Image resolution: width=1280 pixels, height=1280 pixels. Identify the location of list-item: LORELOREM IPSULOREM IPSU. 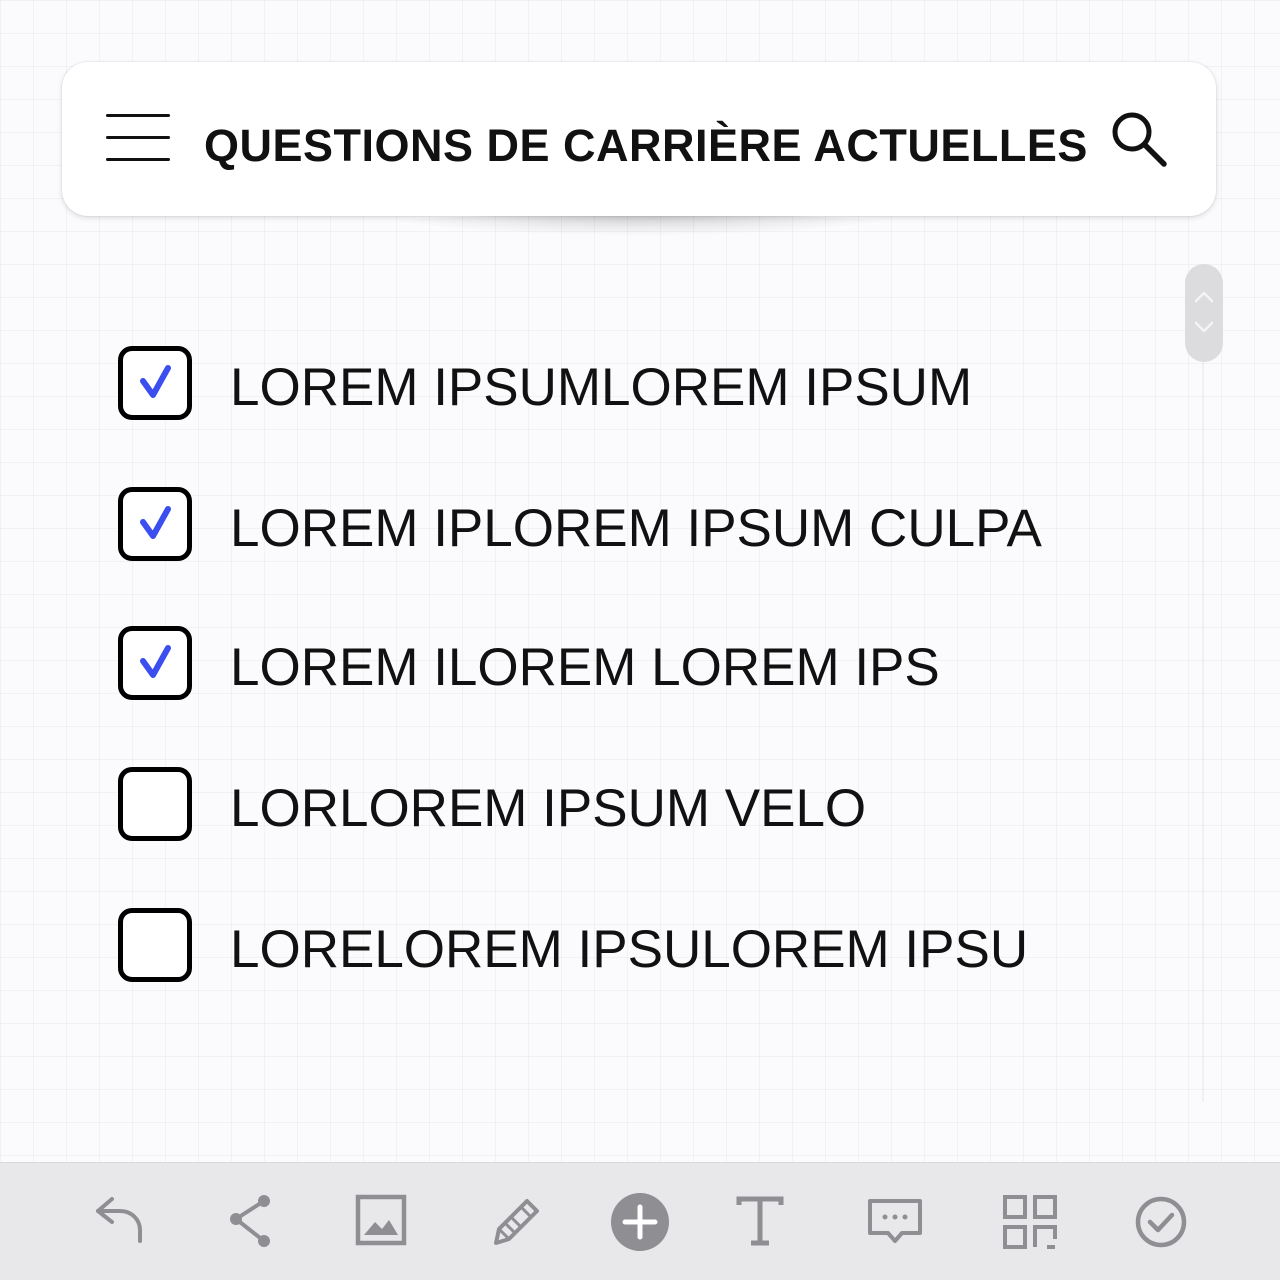
(618, 945).